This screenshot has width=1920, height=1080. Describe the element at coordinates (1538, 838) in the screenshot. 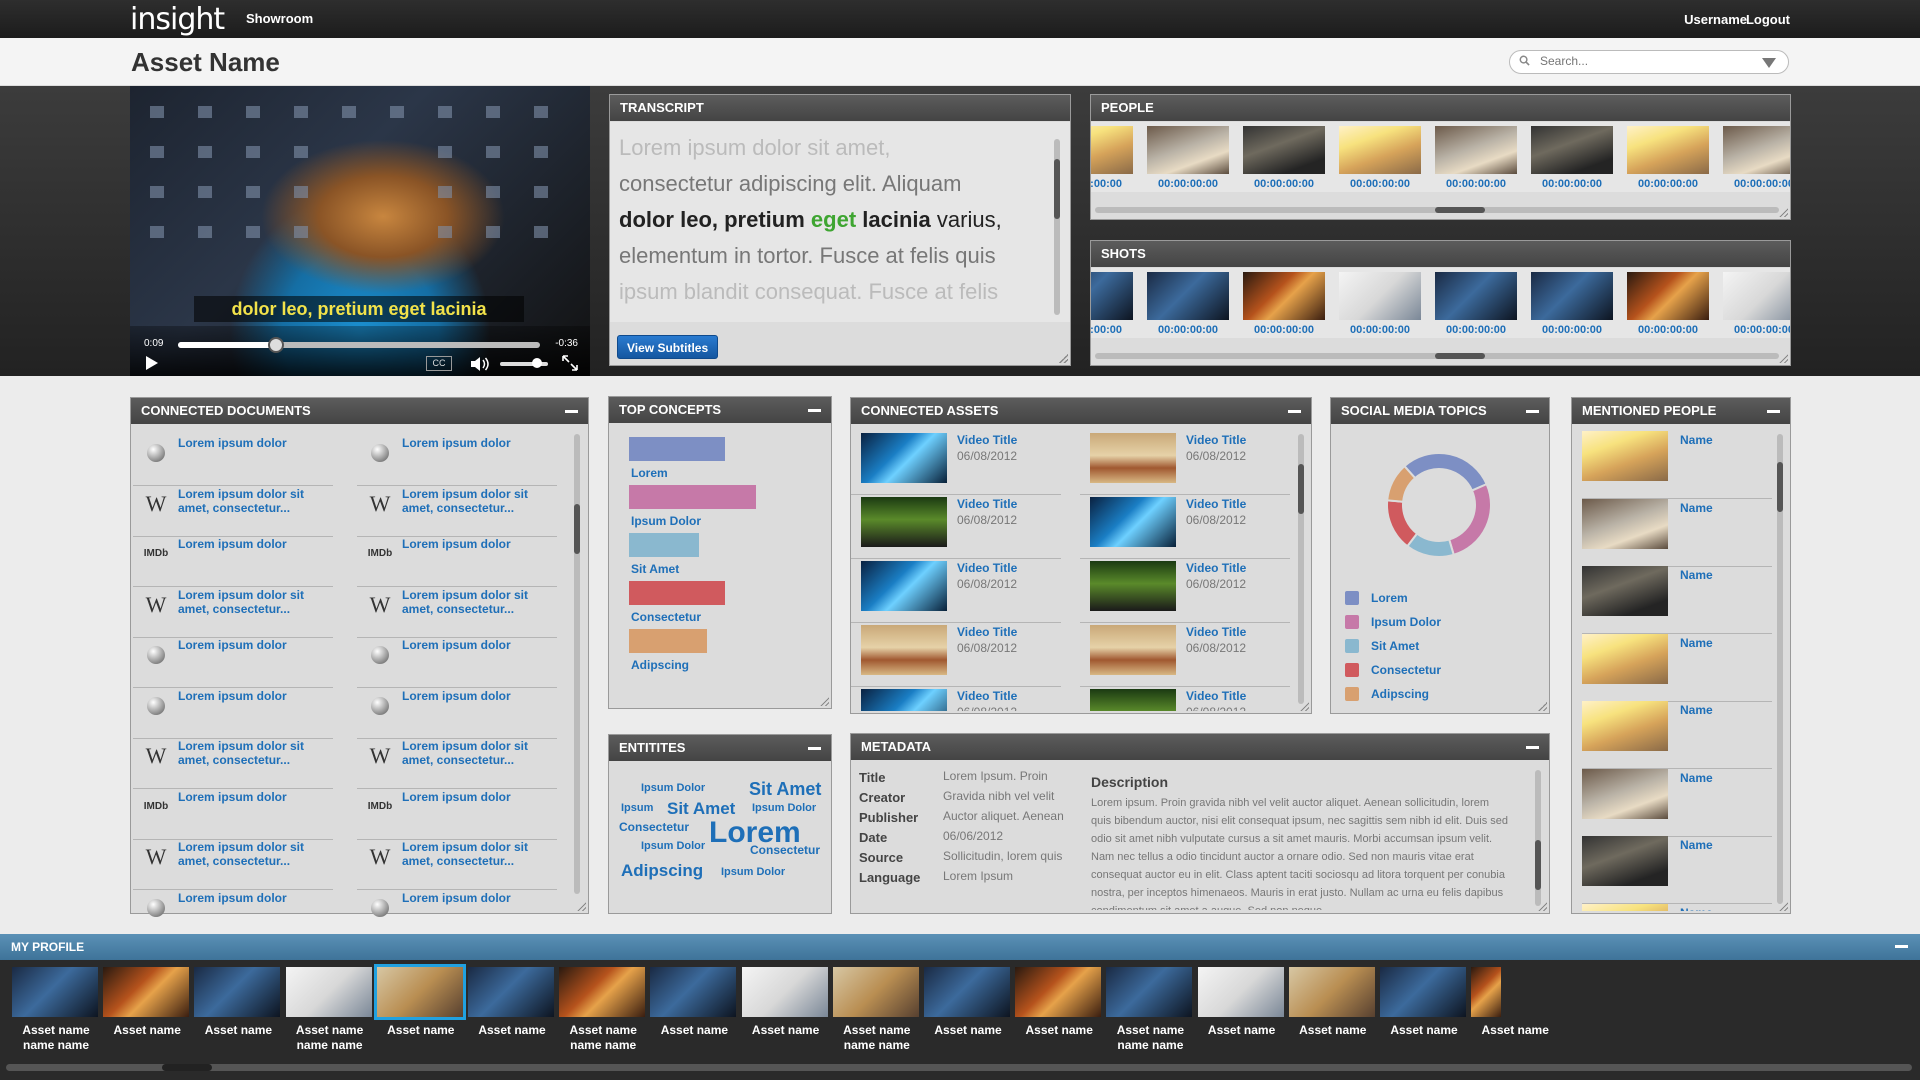

I see `metadata-scrollbar` at that location.